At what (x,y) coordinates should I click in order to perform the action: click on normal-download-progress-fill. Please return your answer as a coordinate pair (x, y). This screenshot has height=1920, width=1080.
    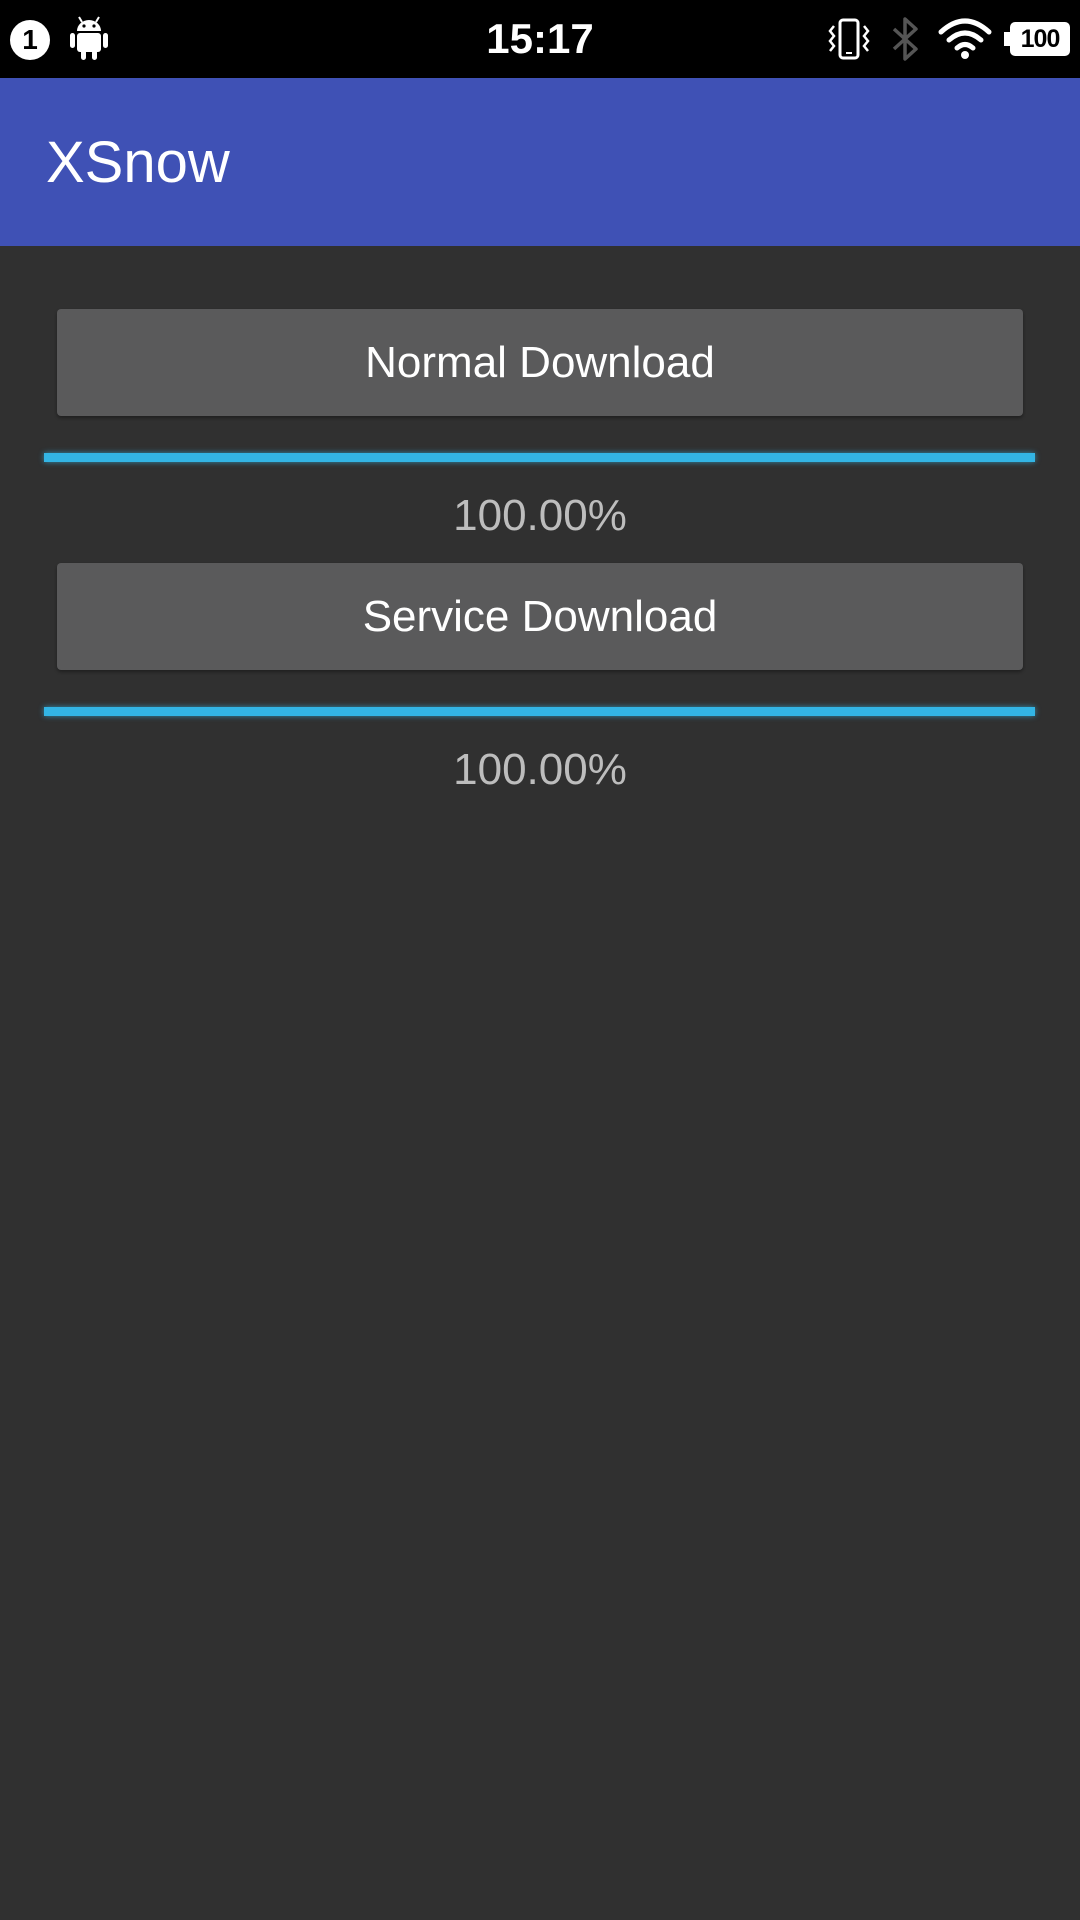
    Looking at the image, I should click on (539, 457).